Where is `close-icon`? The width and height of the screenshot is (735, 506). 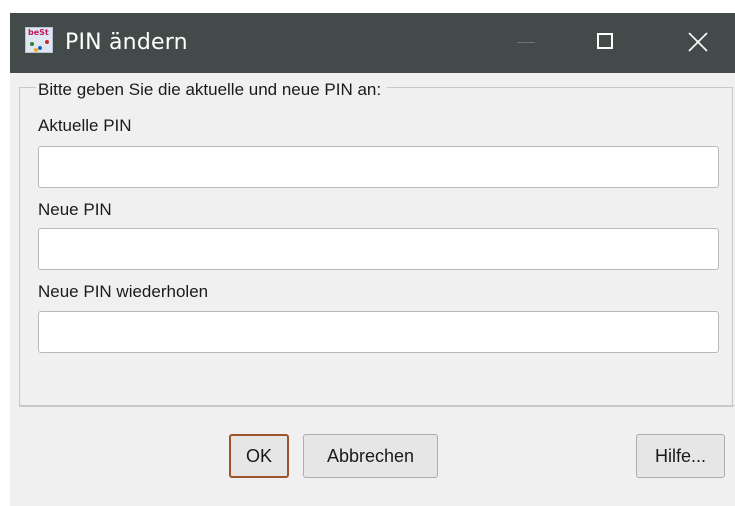 close-icon is located at coordinates (698, 42).